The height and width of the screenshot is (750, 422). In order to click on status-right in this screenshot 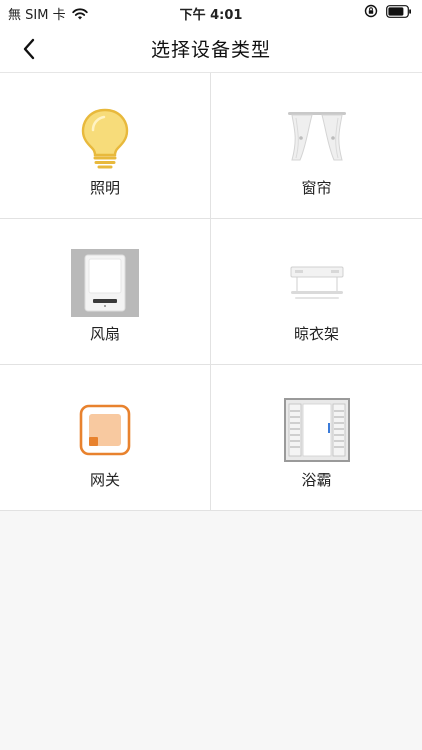, I will do `click(388, 11)`.